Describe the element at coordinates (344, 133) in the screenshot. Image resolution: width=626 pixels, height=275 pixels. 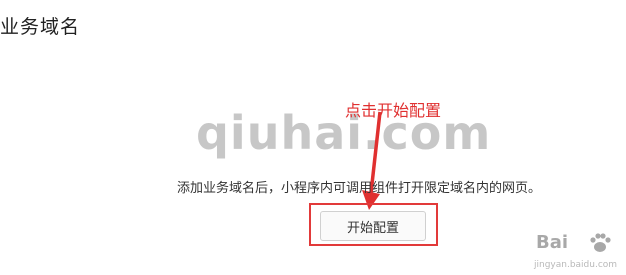
I see `qiuhai-watermark: qiuhai.com` at that location.